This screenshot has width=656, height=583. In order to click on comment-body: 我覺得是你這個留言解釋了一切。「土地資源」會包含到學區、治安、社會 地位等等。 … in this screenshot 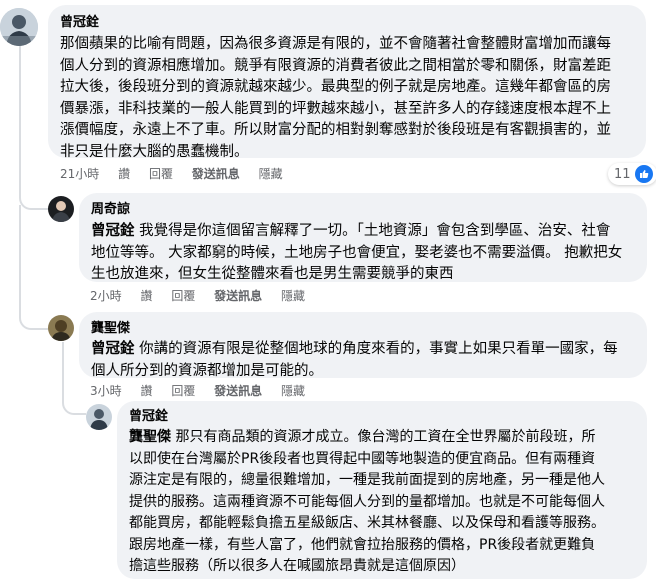, I will do `click(357, 252)`.